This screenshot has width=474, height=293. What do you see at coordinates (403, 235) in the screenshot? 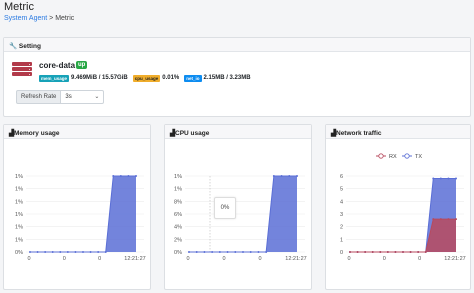
I see `series-area` at bounding box center [403, 235].